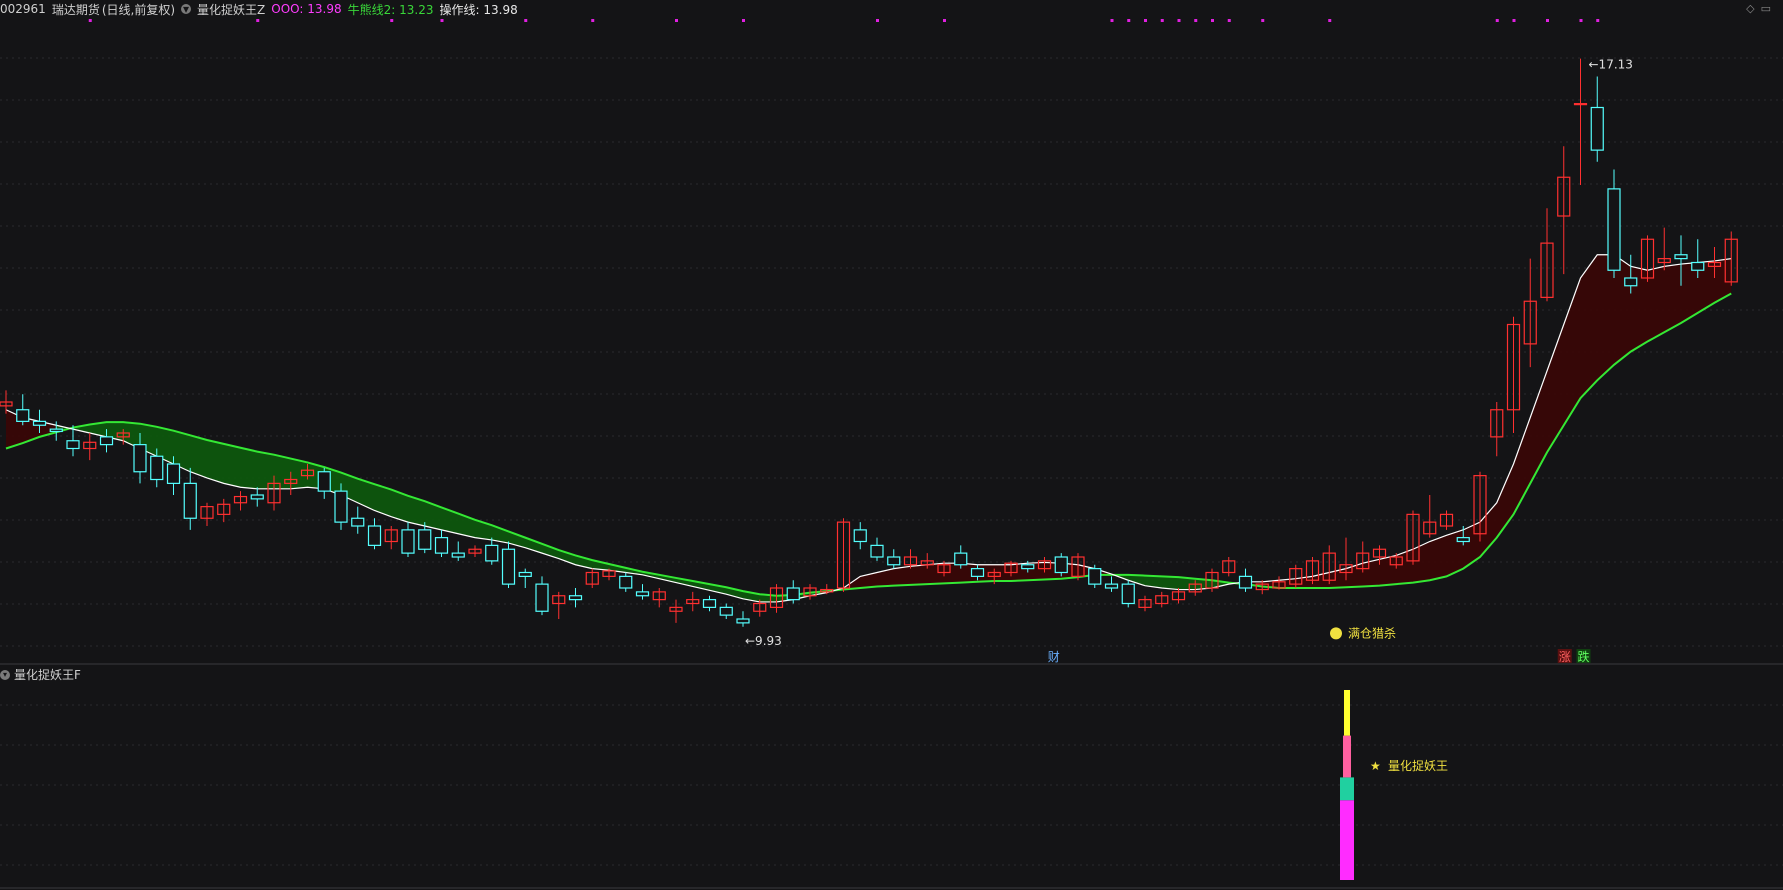  What do you see at coordinates (138, 9) in the screenshot?
I see `period-label: (日线,前复权)` at bounding box center [138, 9].